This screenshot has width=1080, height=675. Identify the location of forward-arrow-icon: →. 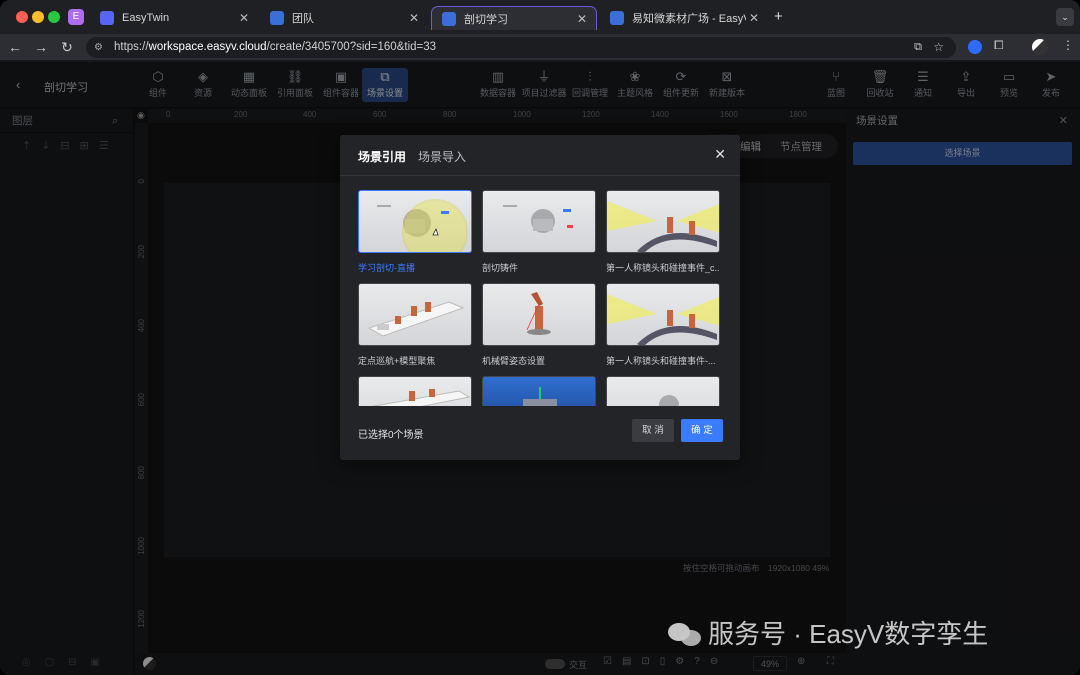
(41, 47).